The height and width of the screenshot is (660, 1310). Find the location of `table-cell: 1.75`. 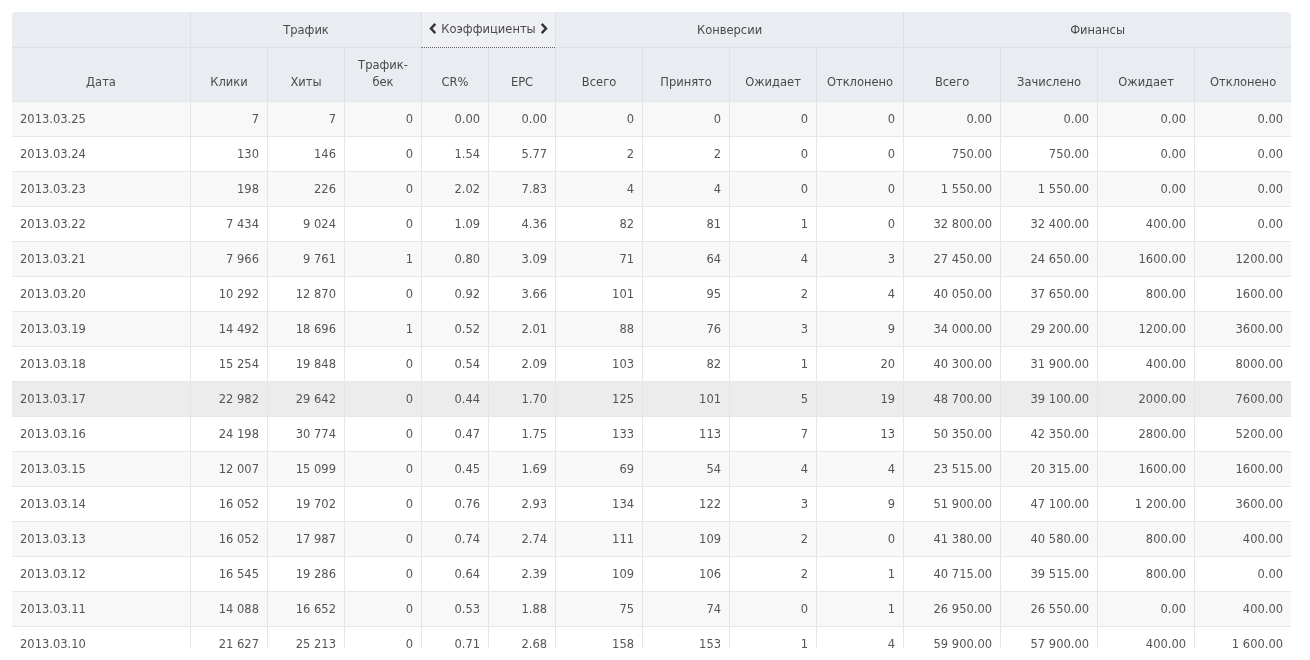

table-cell: 1.75 is located at coordinates (522, 433).